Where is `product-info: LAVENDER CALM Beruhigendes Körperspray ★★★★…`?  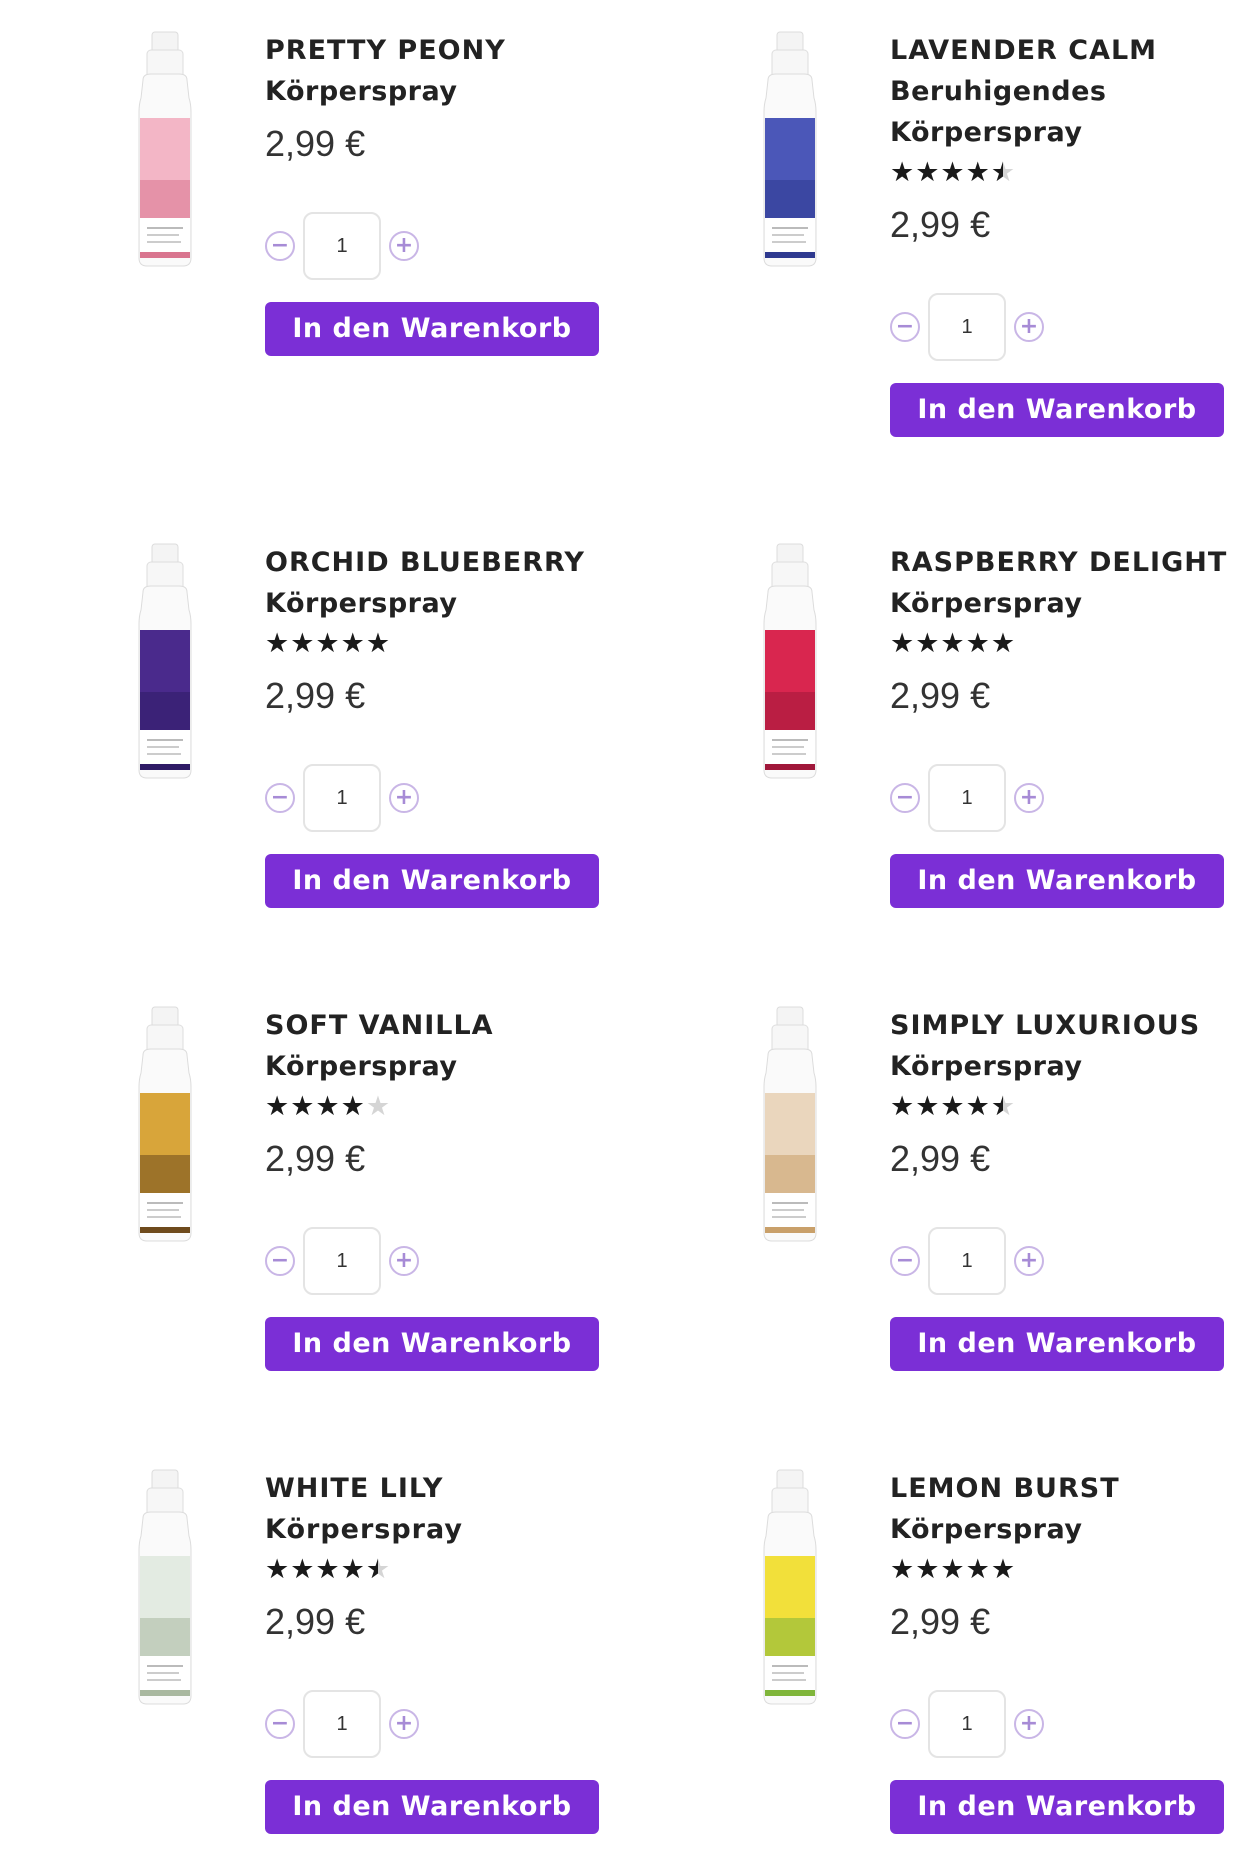
product-info: LAVENDER CALM Beruhigendes Körperspray ★★★★… is located at coordinates (1070, 233).